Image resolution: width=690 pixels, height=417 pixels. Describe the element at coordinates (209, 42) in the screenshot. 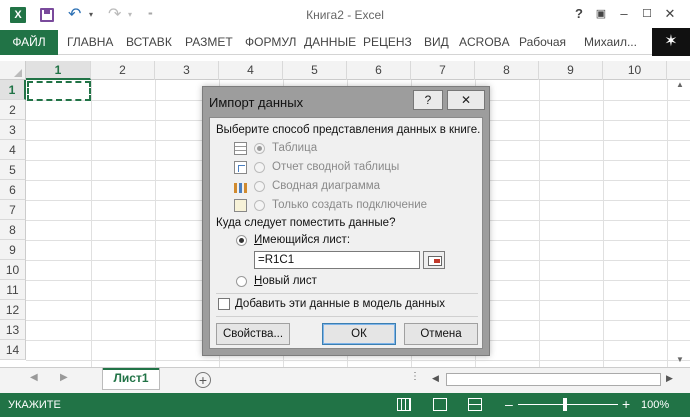

I see `tab-page-layout: РАЗМЕТ` at that location.